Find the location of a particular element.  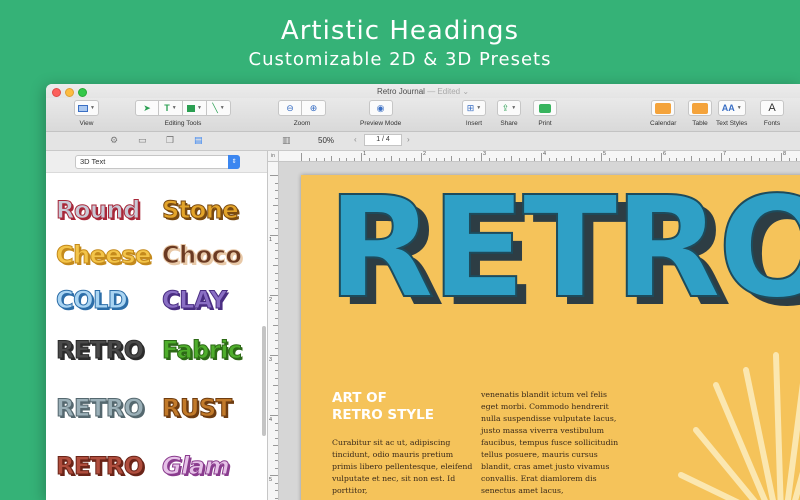

settings-tab-icon: ⚙ is located at coordinates (114, 140).